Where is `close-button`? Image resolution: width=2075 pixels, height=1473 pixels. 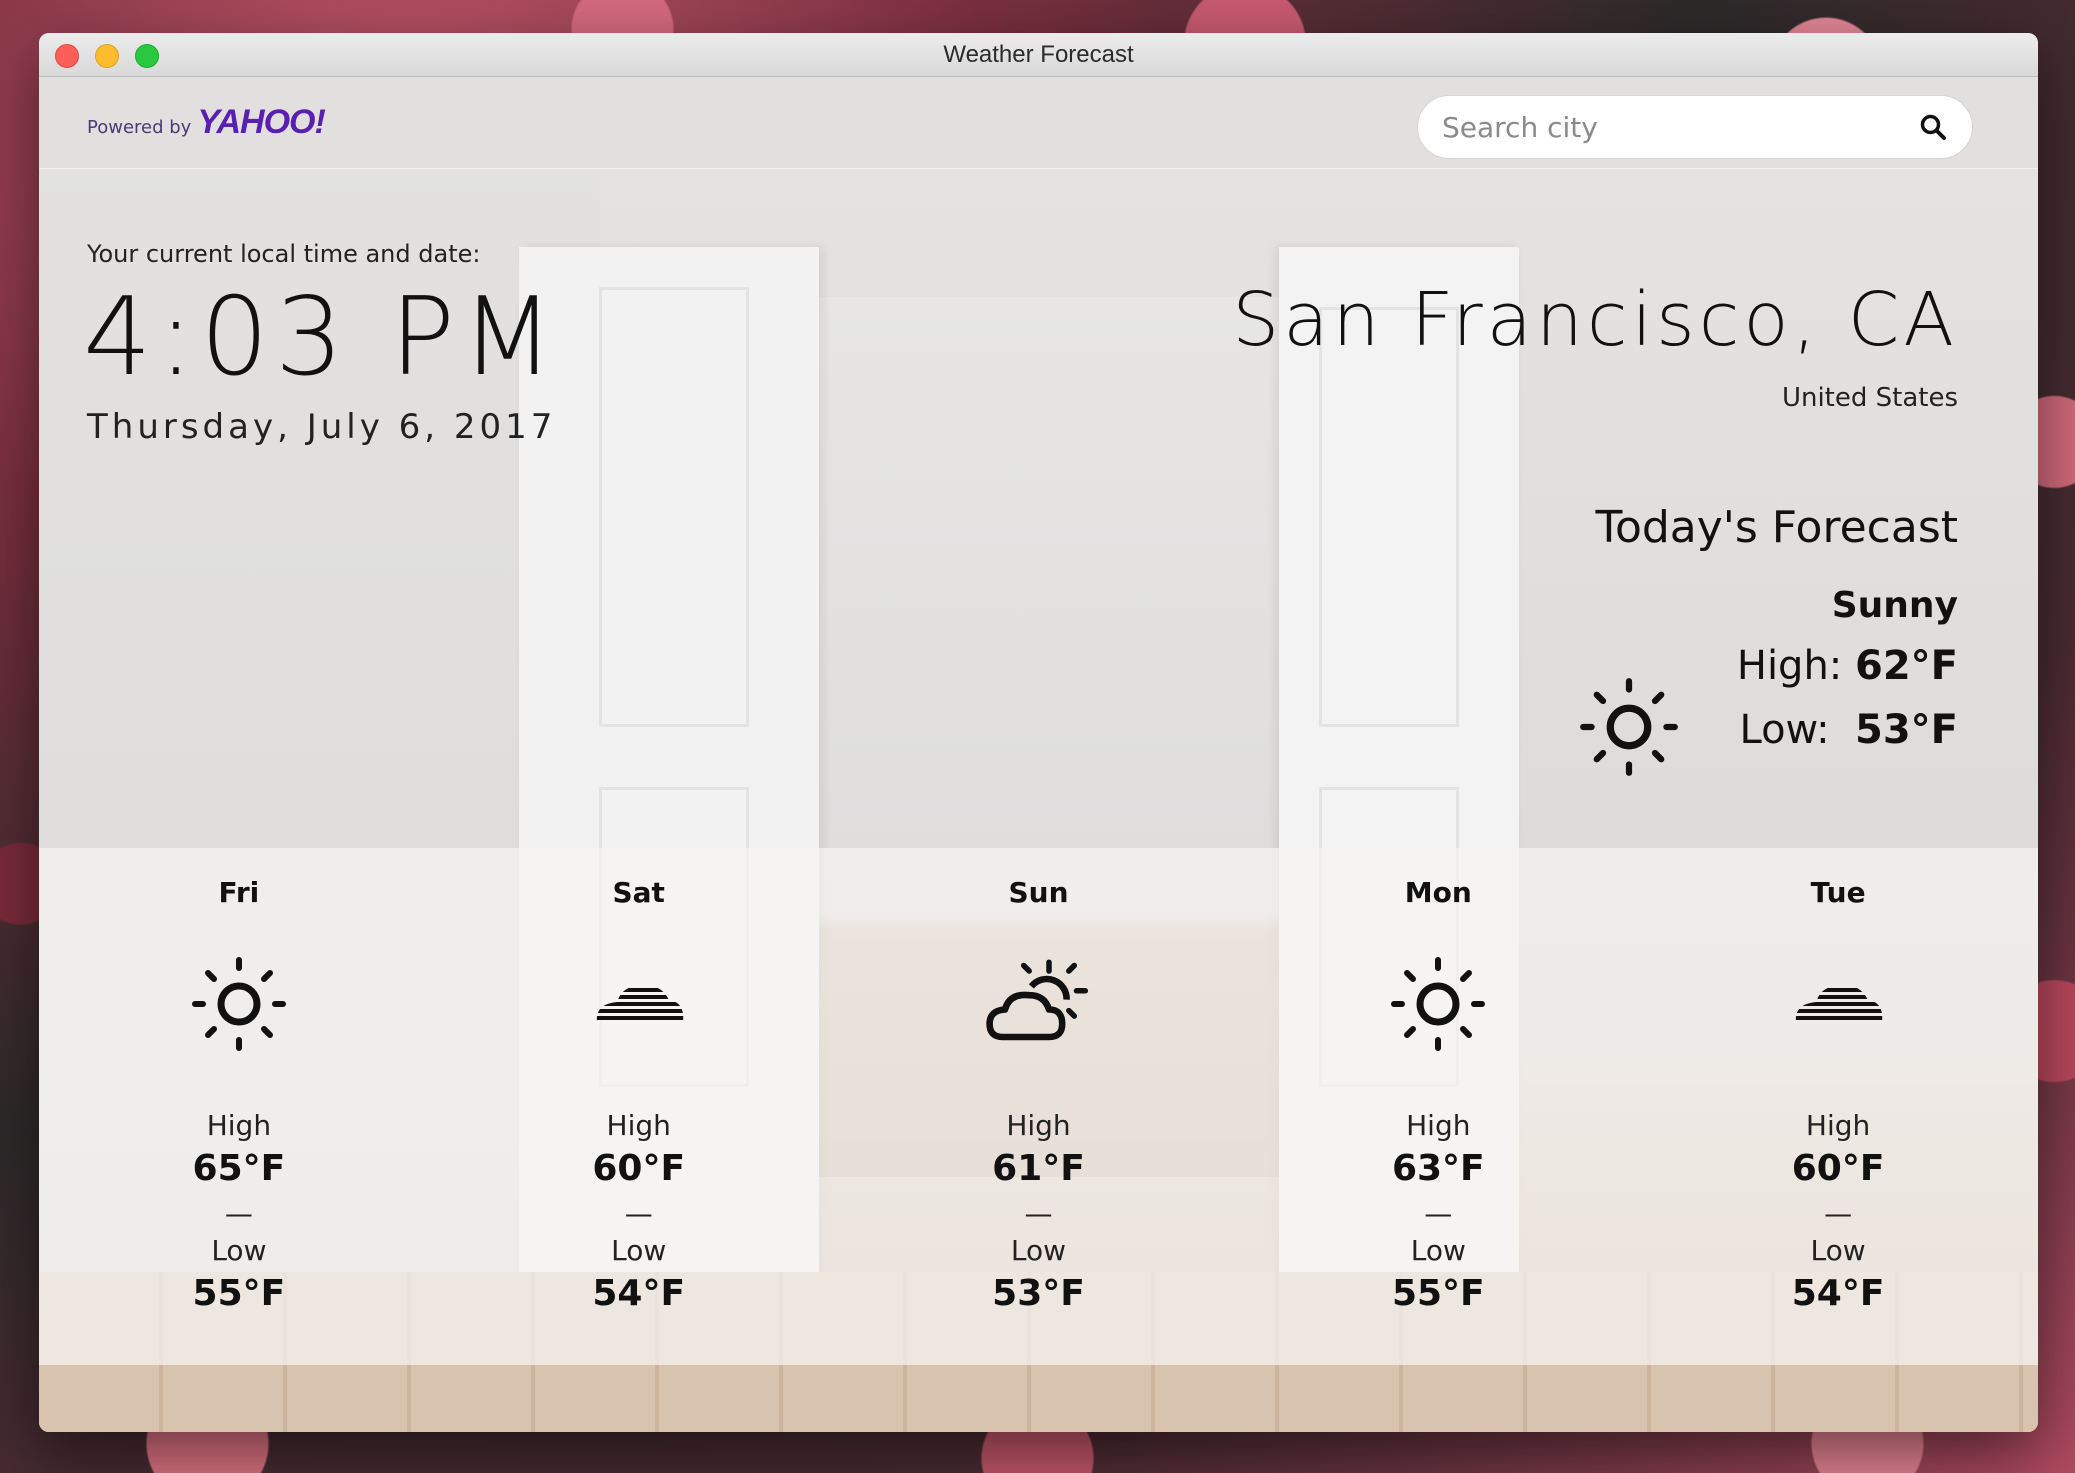 close-button is located at coordinates (67, 56).